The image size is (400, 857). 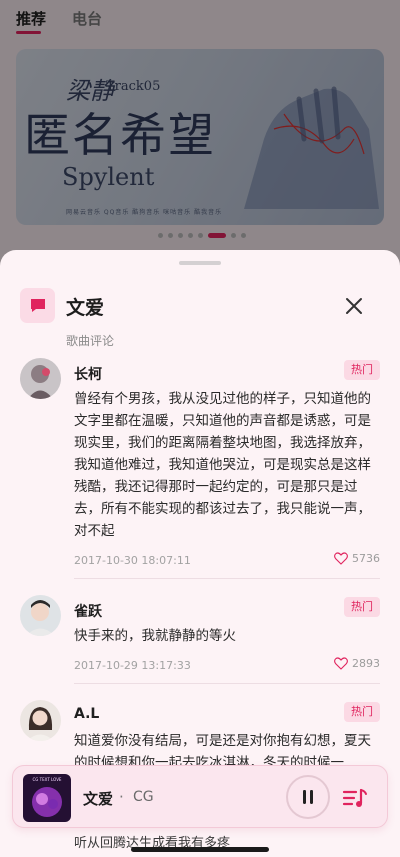 What do you see at coordinates (85, 308) in the screenshot?
I see `sheet-title: 文爱` at bounding box center [85, 308].